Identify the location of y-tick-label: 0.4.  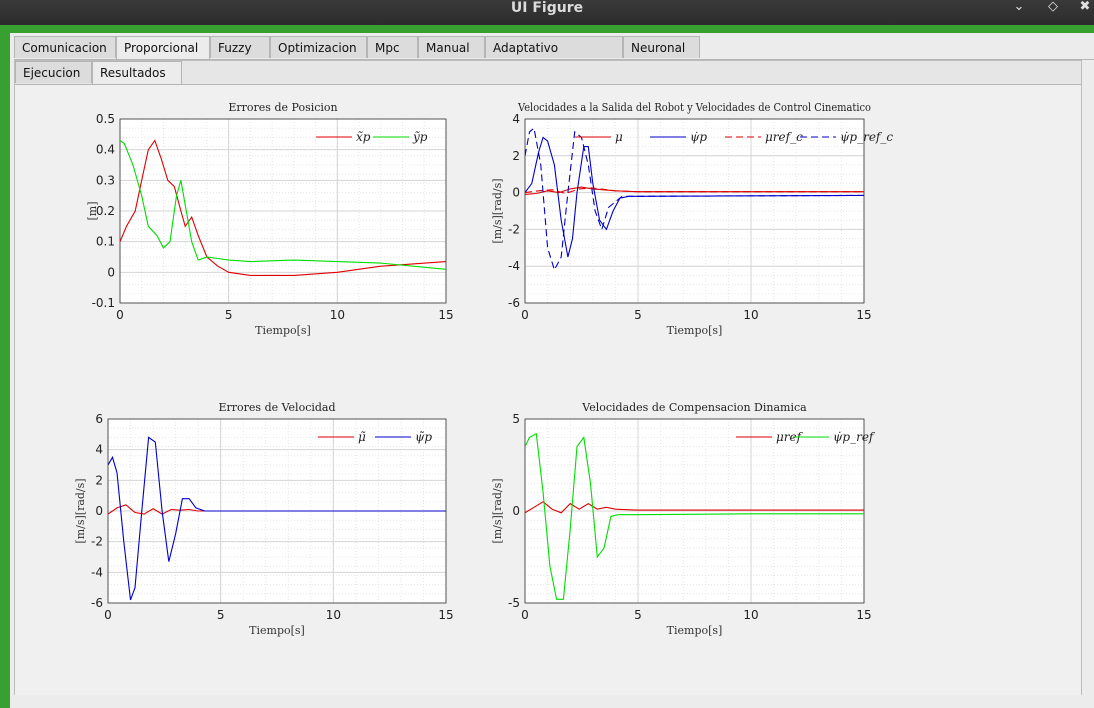
(105, 150).